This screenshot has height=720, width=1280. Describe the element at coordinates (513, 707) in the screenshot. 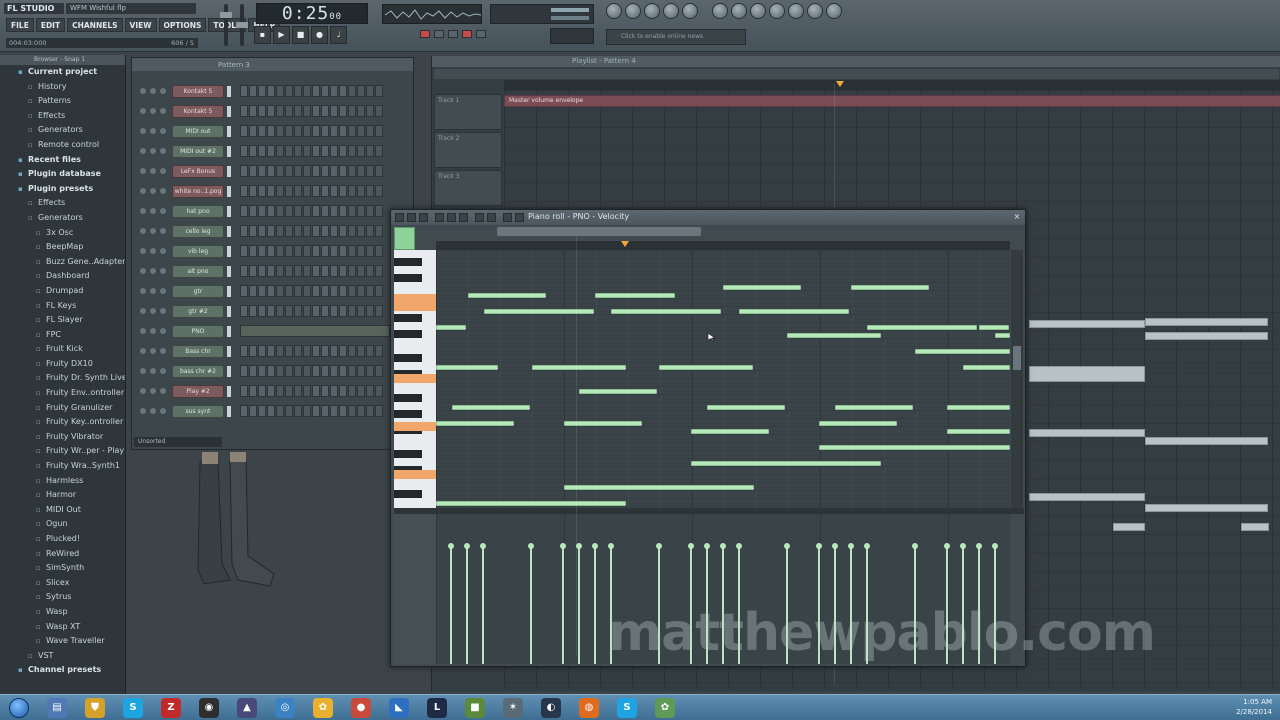

I see `taskbar-app: ✶` at that location.